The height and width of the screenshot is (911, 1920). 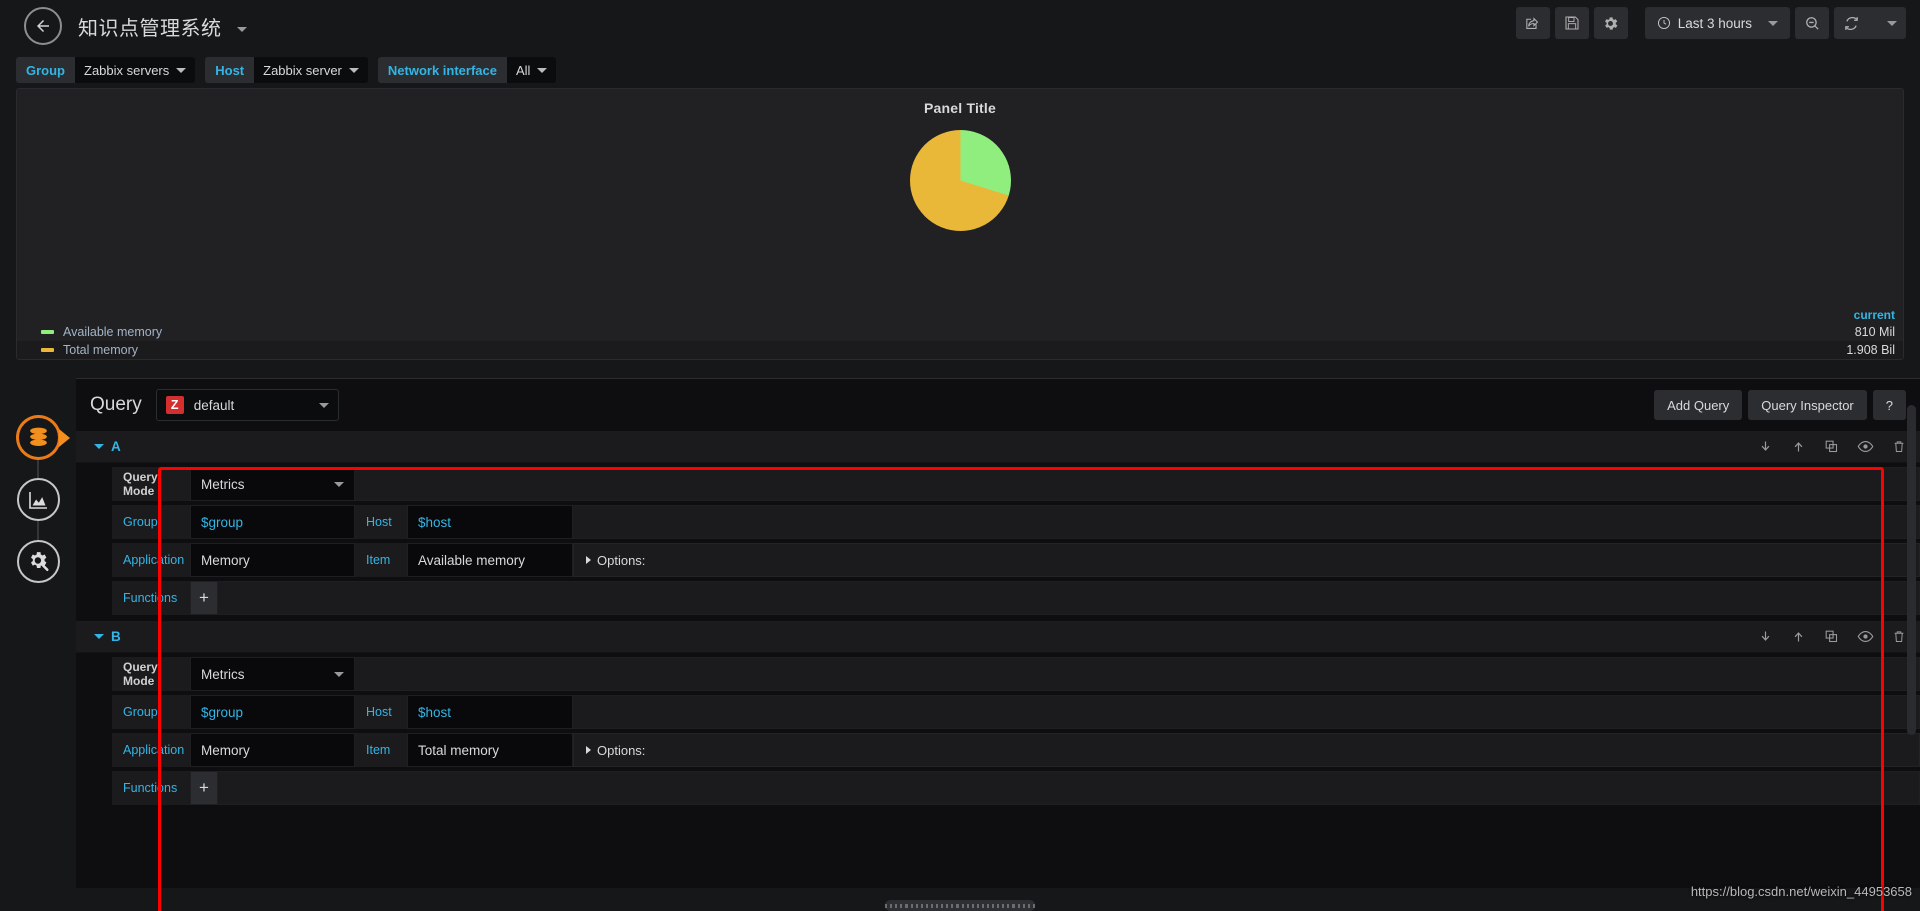 I want to click on help-button: ?, so click(x=1889, y=405).